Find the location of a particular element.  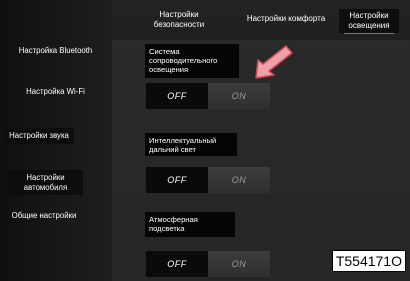

escort-lighting-toggle: OFF ON is located at coordinates (208, 96).